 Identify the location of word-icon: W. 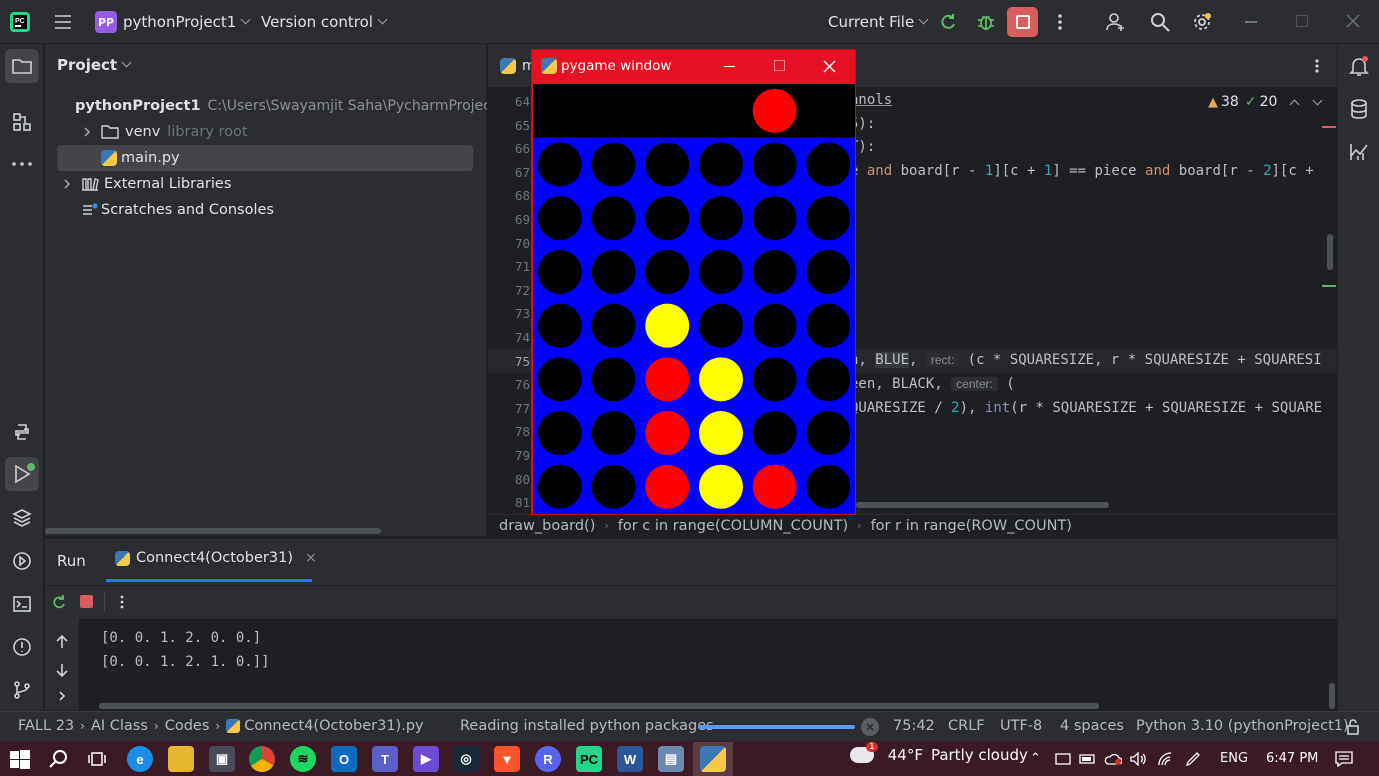
(630, 759).